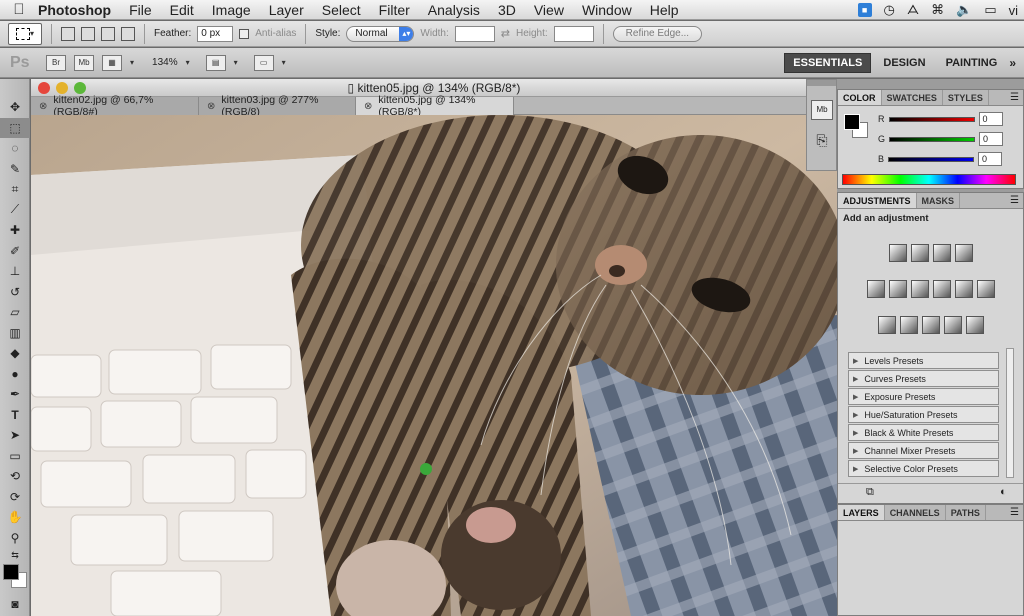 This screenshot has height=616, width=1024. What do you see at coordinates (15, 148) in the screenshot?
I see `lasso-tool-icon: ◌` at bounding box center [15, 148].